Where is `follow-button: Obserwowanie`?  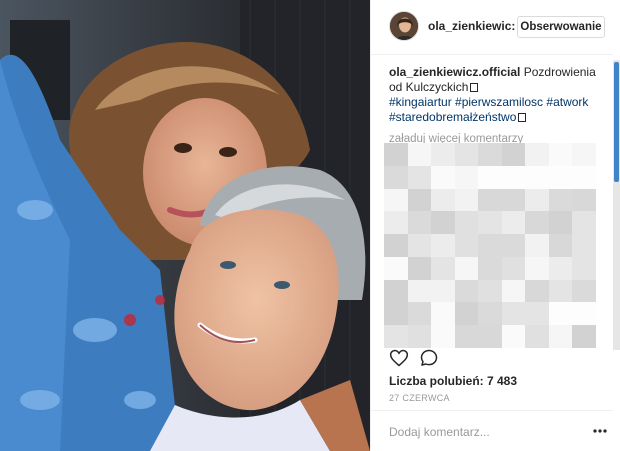
follow-button: Obserwowanie is located at coordinates (561, 27).